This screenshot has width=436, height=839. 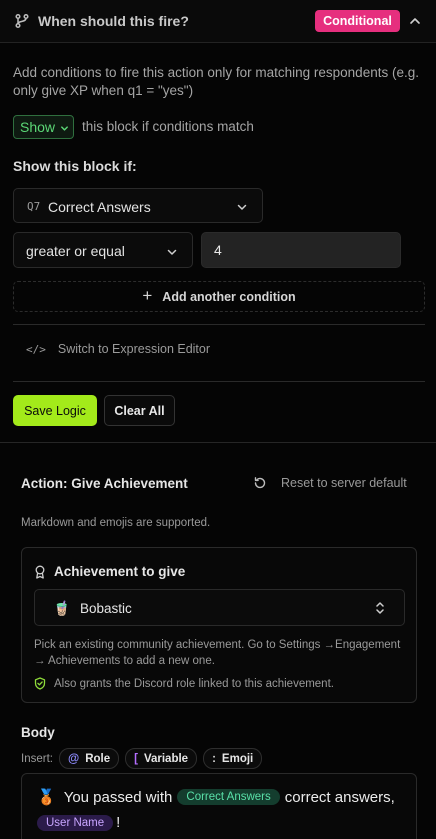 What do you see at coordinates (37, 758) in the screenshot?
I see `insert-label: Insert:` at bounding box center [37, 758].